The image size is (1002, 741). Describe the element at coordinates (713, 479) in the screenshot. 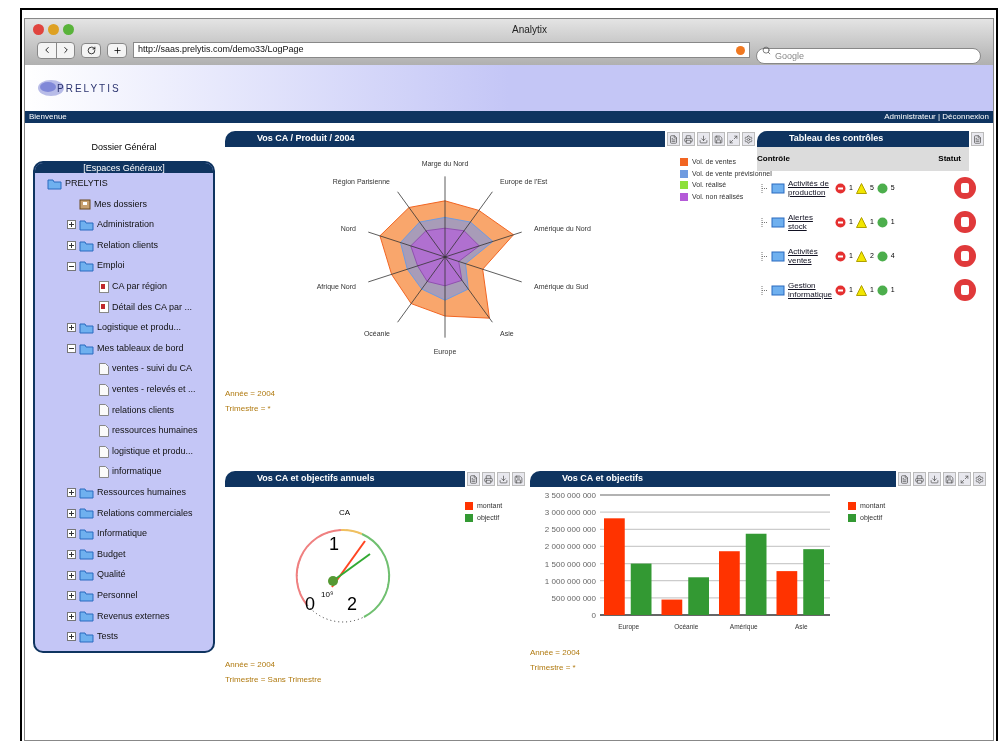

I see `panel-header: Vos CA et objectifs` at that location.